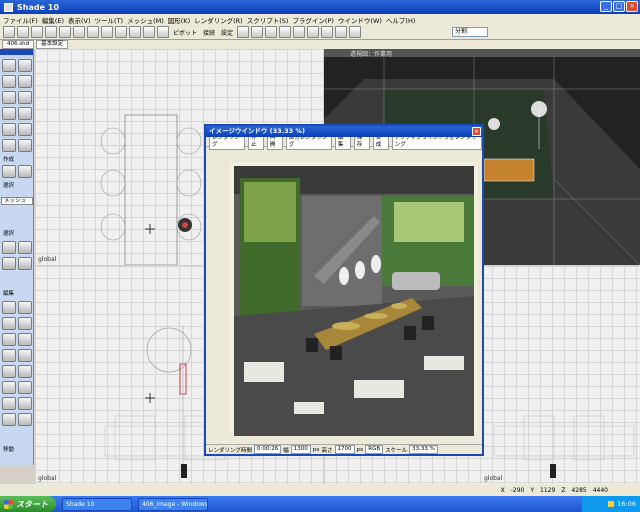  What do you see at coordinates (8, 159) in the screenshot?
I see `section-create: 作成` at bounding box center [8, 159].